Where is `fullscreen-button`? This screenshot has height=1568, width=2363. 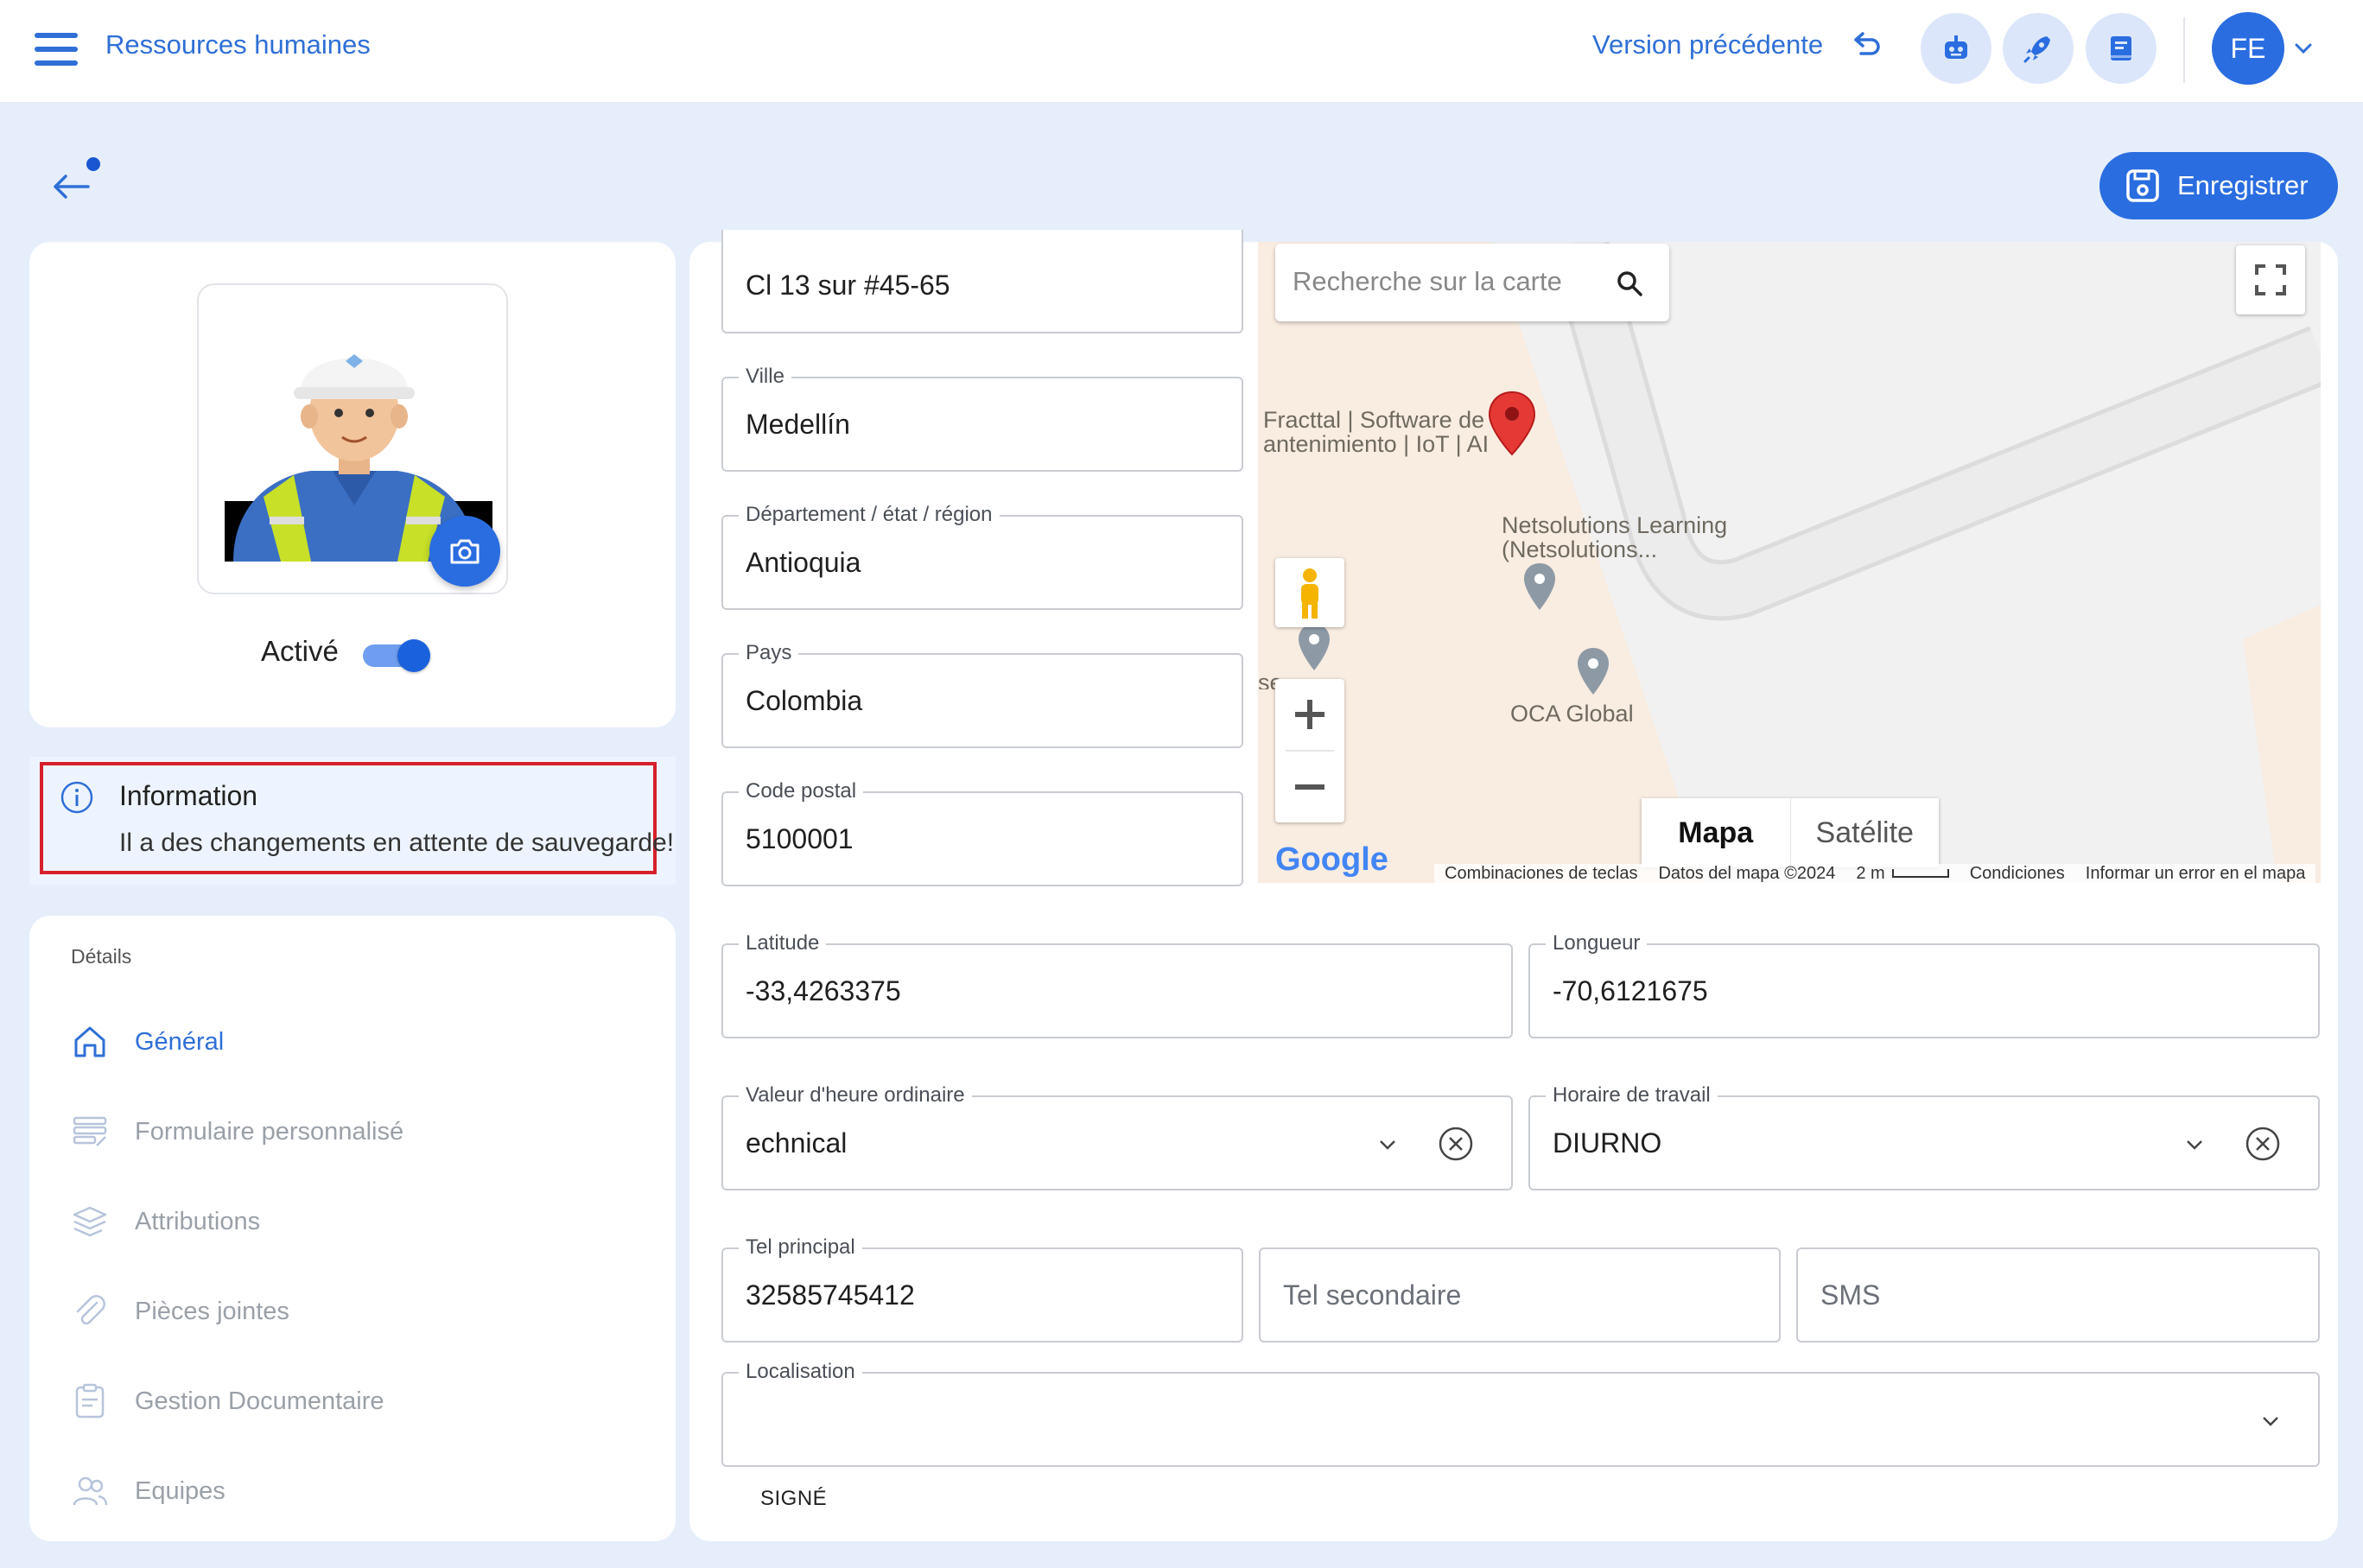 fullscreen-button is located at coordinates (2270, 279).